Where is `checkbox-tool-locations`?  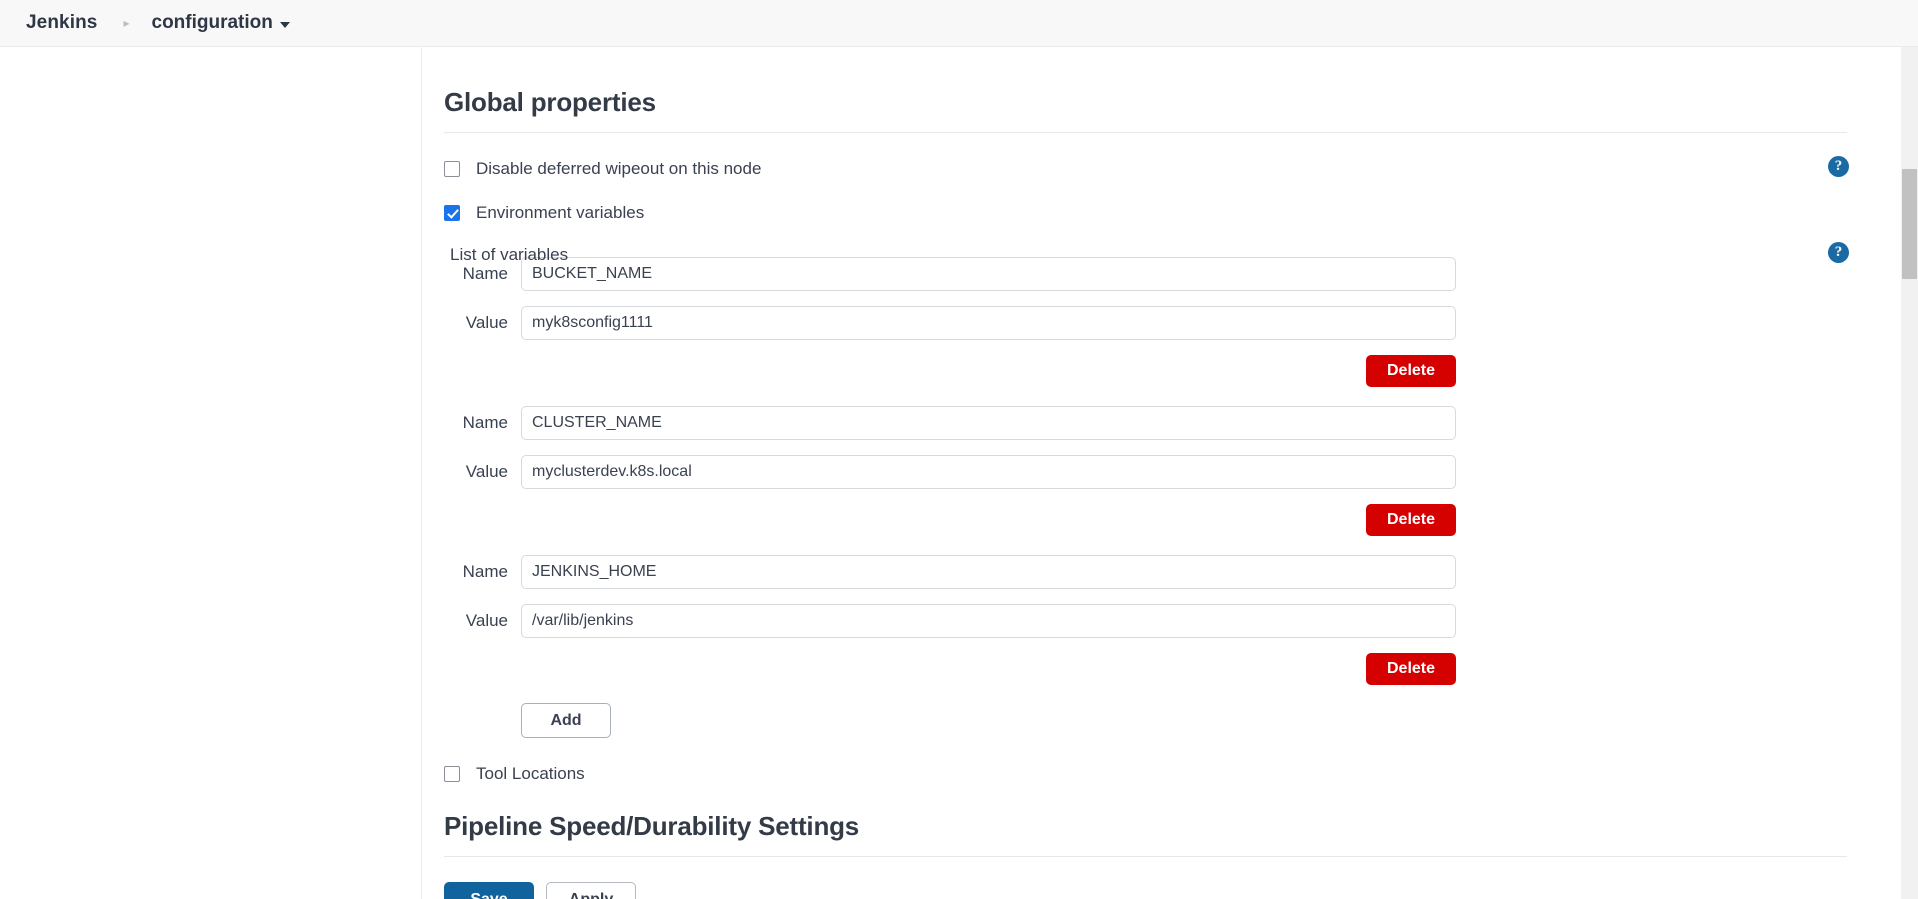 checkbox-tool-locations is located at coordinates (452, 774).